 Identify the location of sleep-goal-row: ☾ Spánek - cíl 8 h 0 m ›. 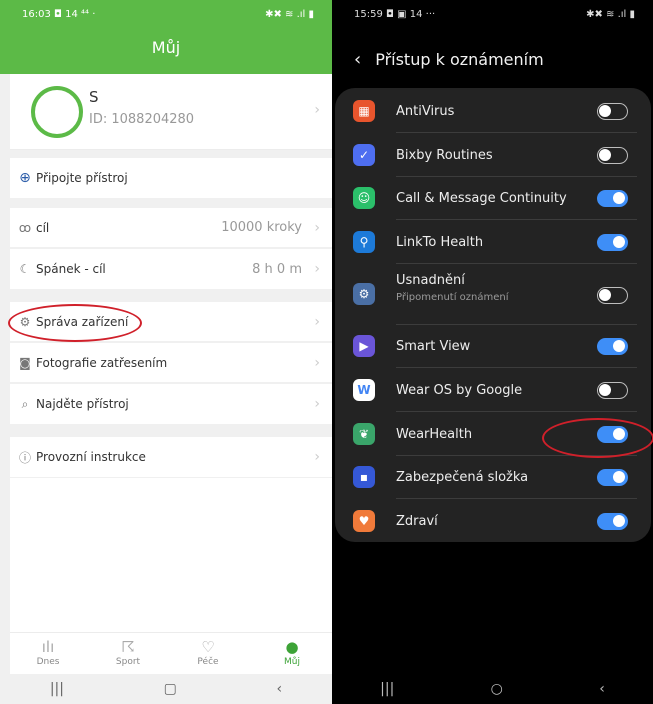
(171, 269).